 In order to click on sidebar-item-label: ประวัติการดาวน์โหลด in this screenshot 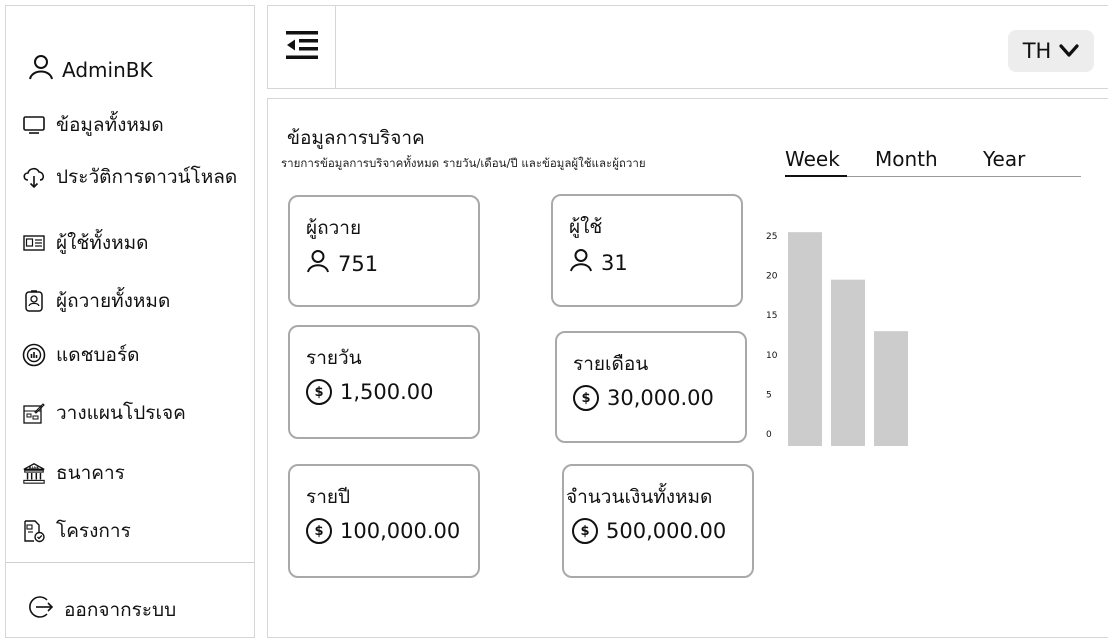, I will do `click(147, 177)`.